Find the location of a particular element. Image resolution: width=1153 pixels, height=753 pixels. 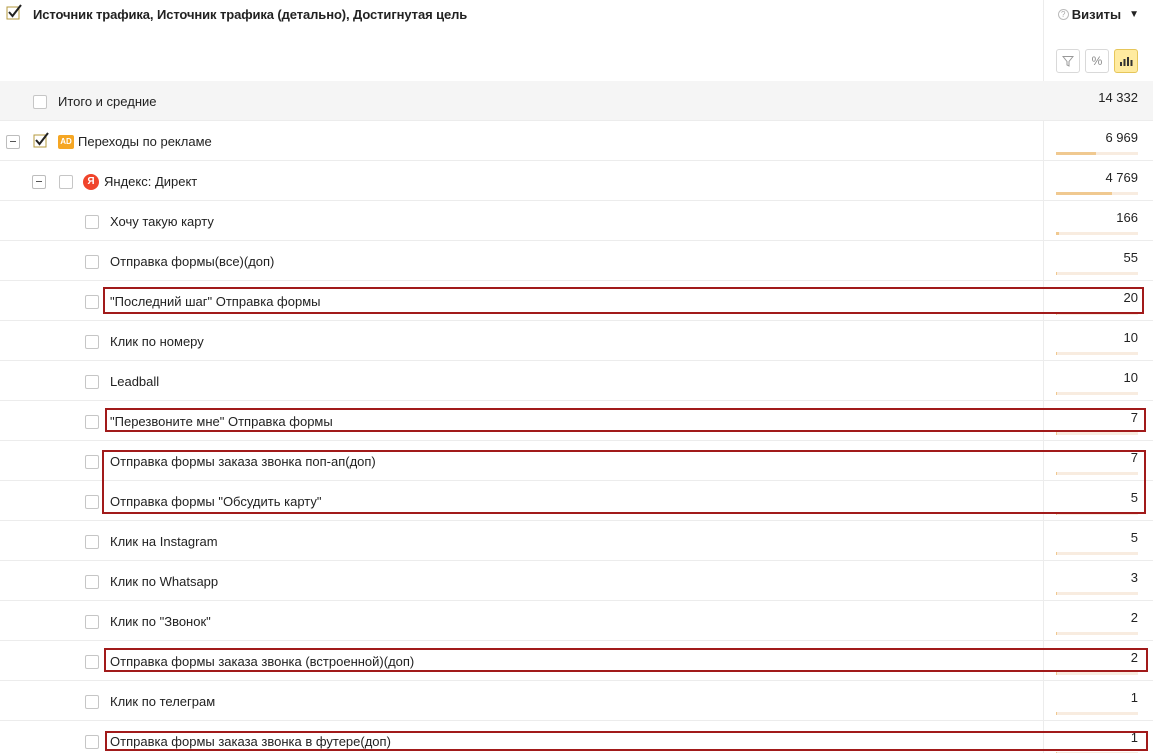

bar-chart-button is located at coordinates (1126, 61).